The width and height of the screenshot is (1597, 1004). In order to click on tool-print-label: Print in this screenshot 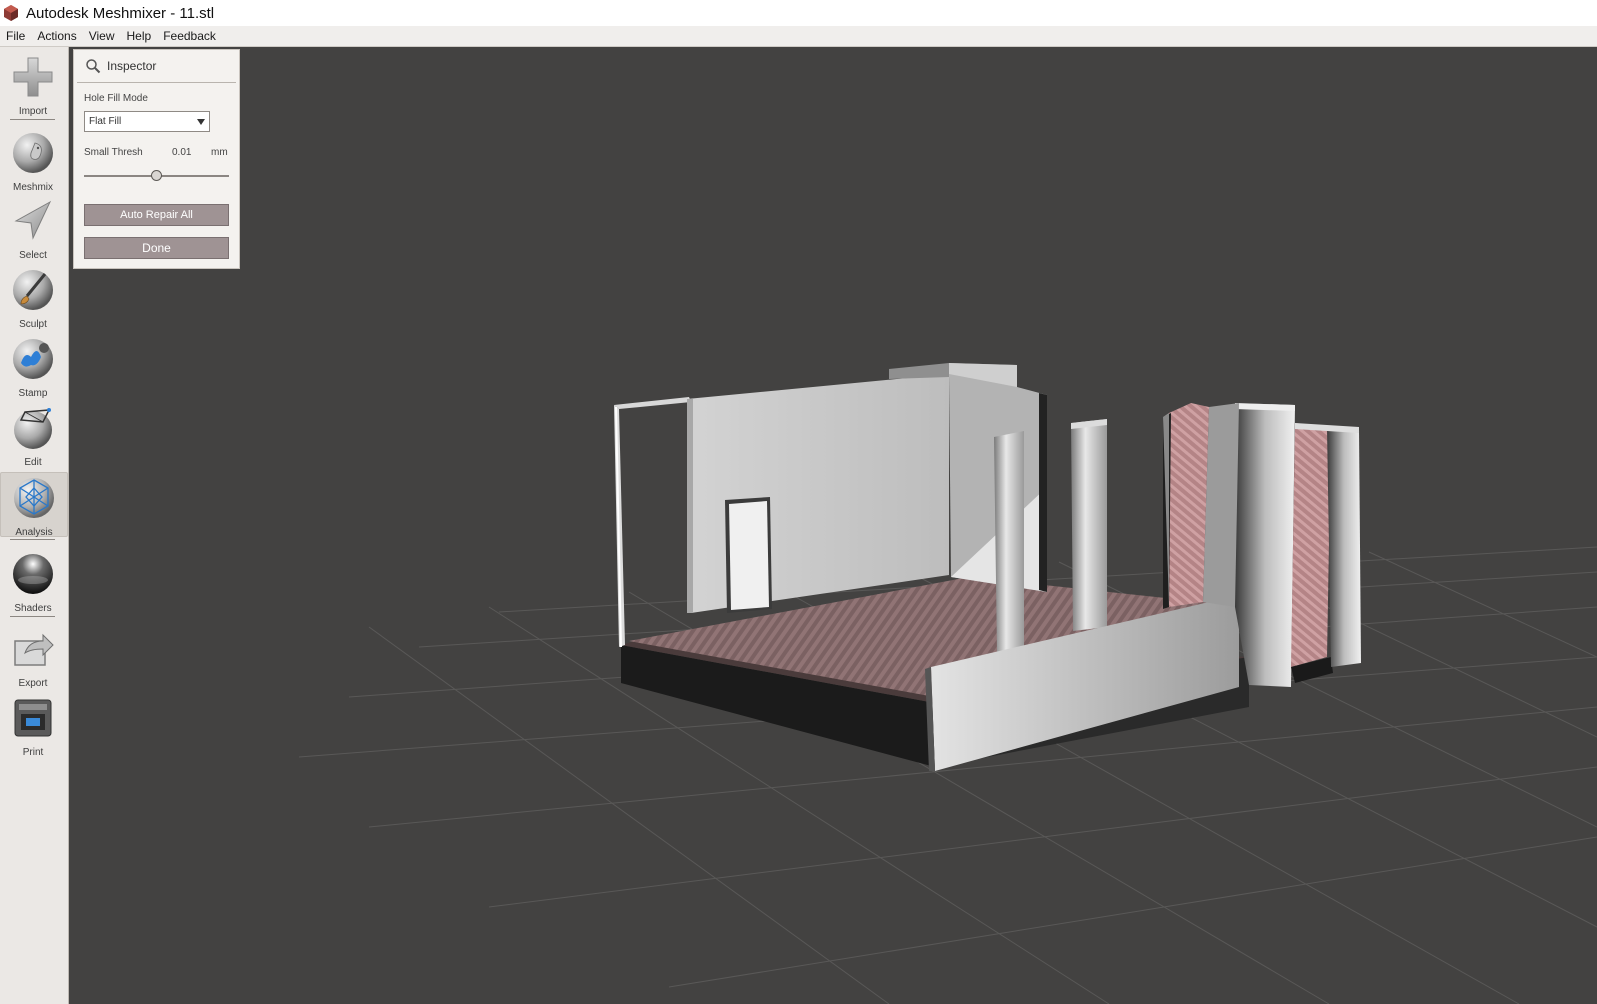, I will do `click(33, 752)`.